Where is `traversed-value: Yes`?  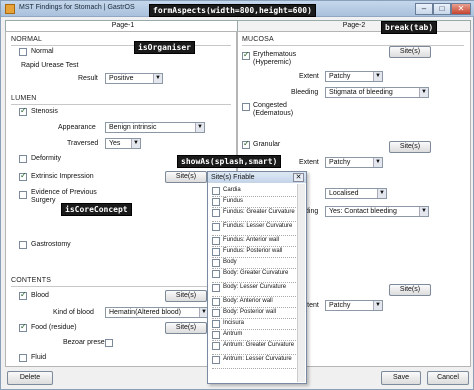 traversed-value: Yes is located at coordinates (115, 143).